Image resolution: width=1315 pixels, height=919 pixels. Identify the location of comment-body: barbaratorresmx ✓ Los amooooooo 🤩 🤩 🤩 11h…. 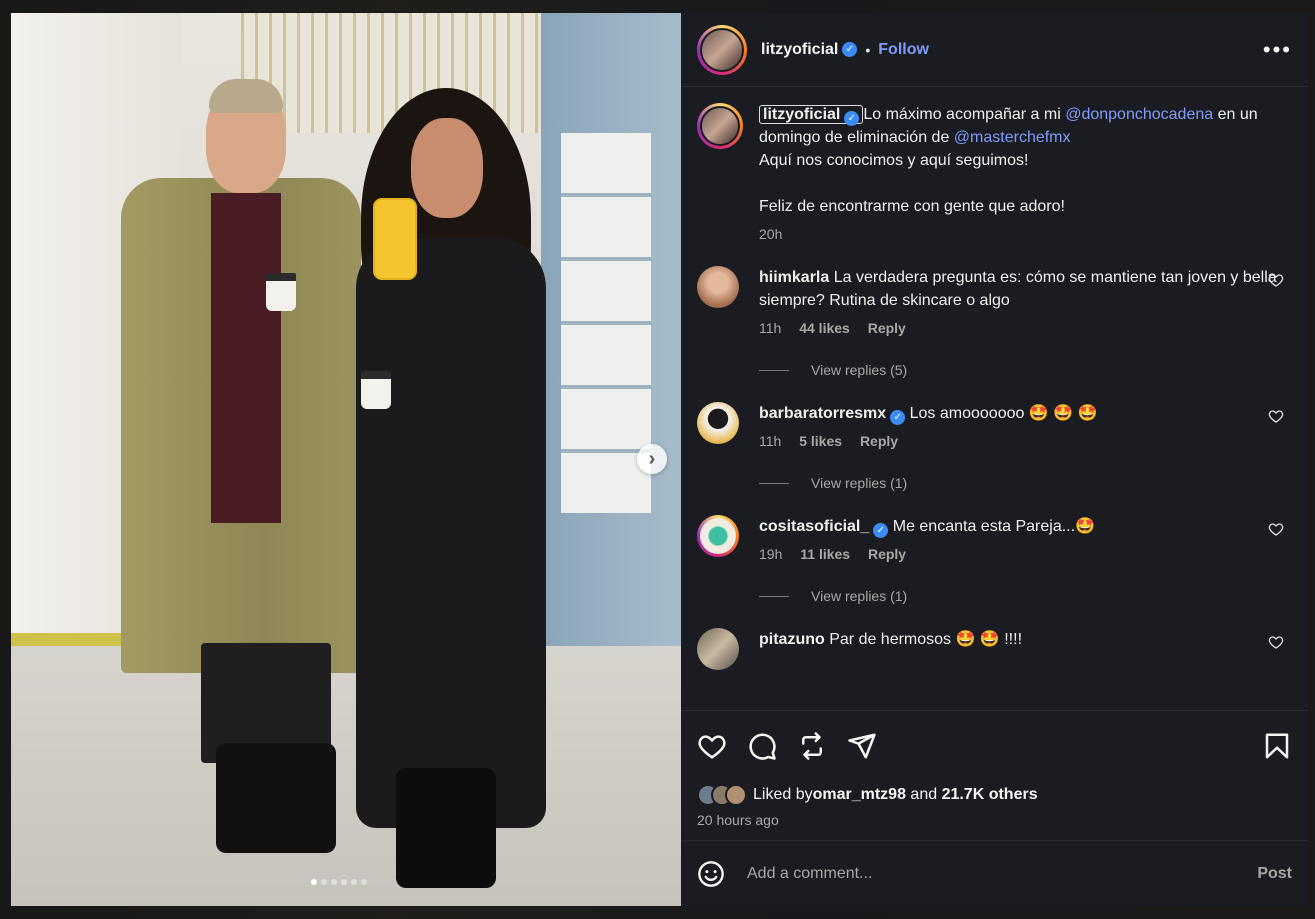
(1019, 425).